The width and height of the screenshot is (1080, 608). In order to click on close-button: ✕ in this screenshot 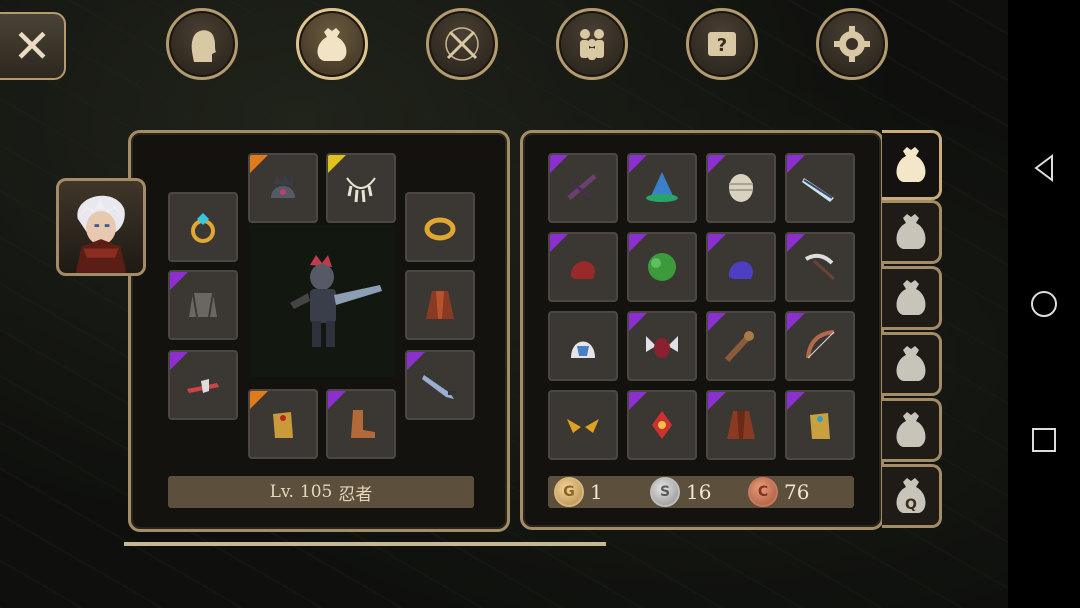, I will do `click(33, 46)`.